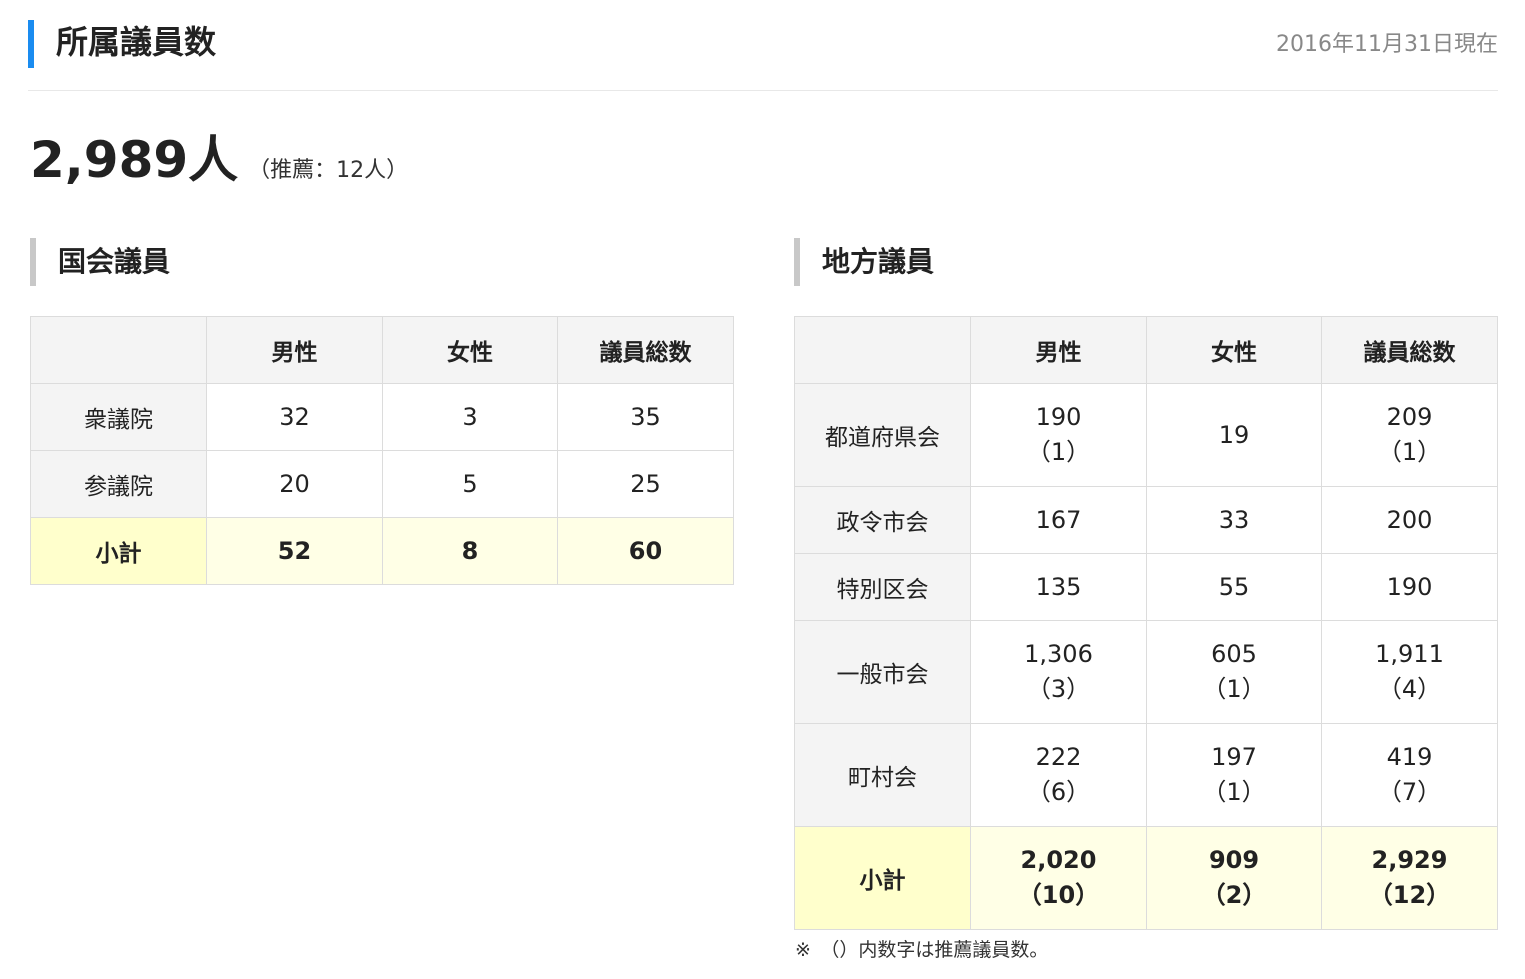  What do you see at coordinates (328, 170) in the screenshot?
I see `recommended-note: （推薦：12人）` at bounding box center [328, 170].